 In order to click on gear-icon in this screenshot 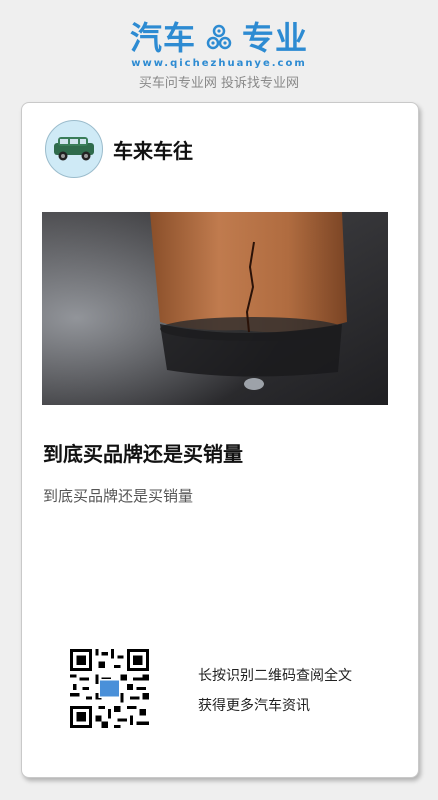, I will do `click(219, 37)`.